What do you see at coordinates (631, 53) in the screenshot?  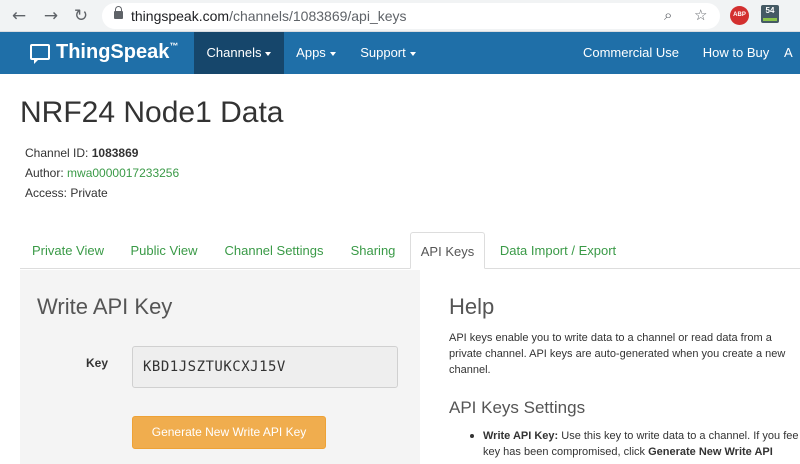 I see `nav-commercial-use: Commercial Use` at bounding box center [631, 53].